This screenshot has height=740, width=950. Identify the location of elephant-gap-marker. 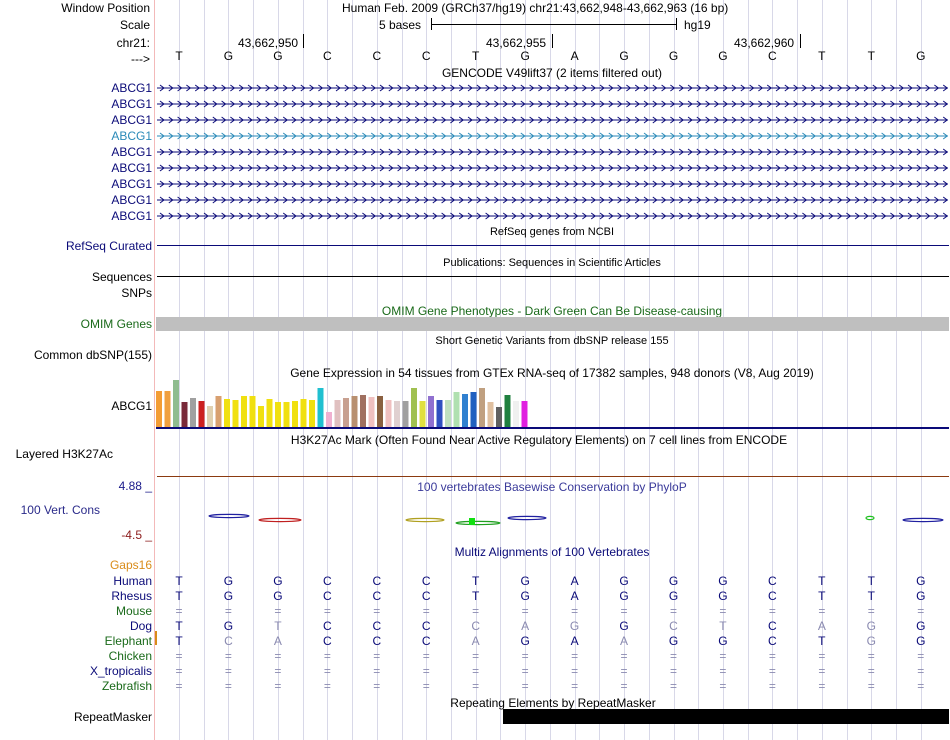
(156, 638).